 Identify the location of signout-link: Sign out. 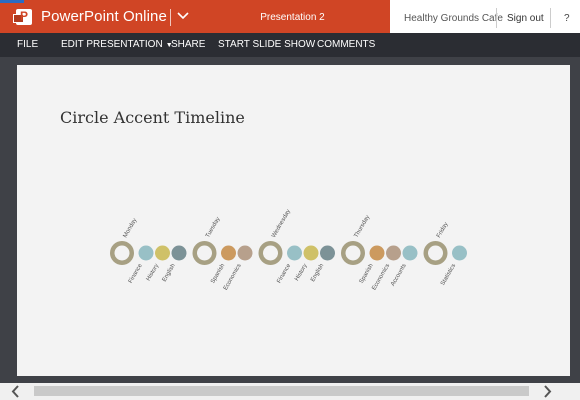
(525, 18).